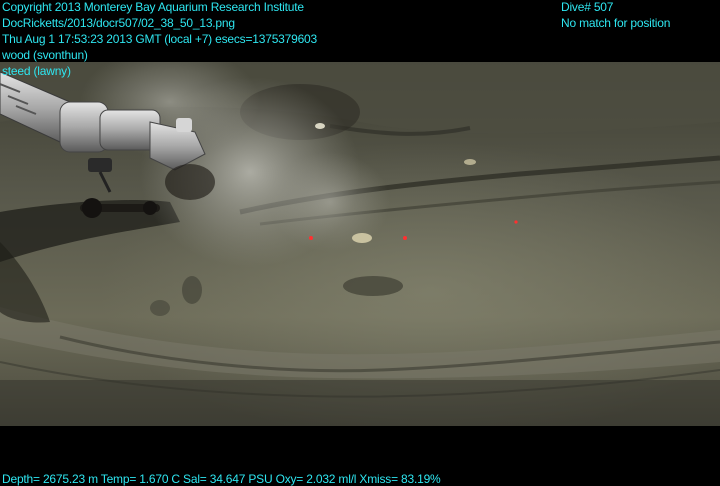 The width and height of the screenshot is (720, 486). What do you see at coordinates (118, 23) in the screenshot?
I see `file-path-text: DocRicketts/2013/docr507/02_38_50_13.png` at bounding box center [118, 23].